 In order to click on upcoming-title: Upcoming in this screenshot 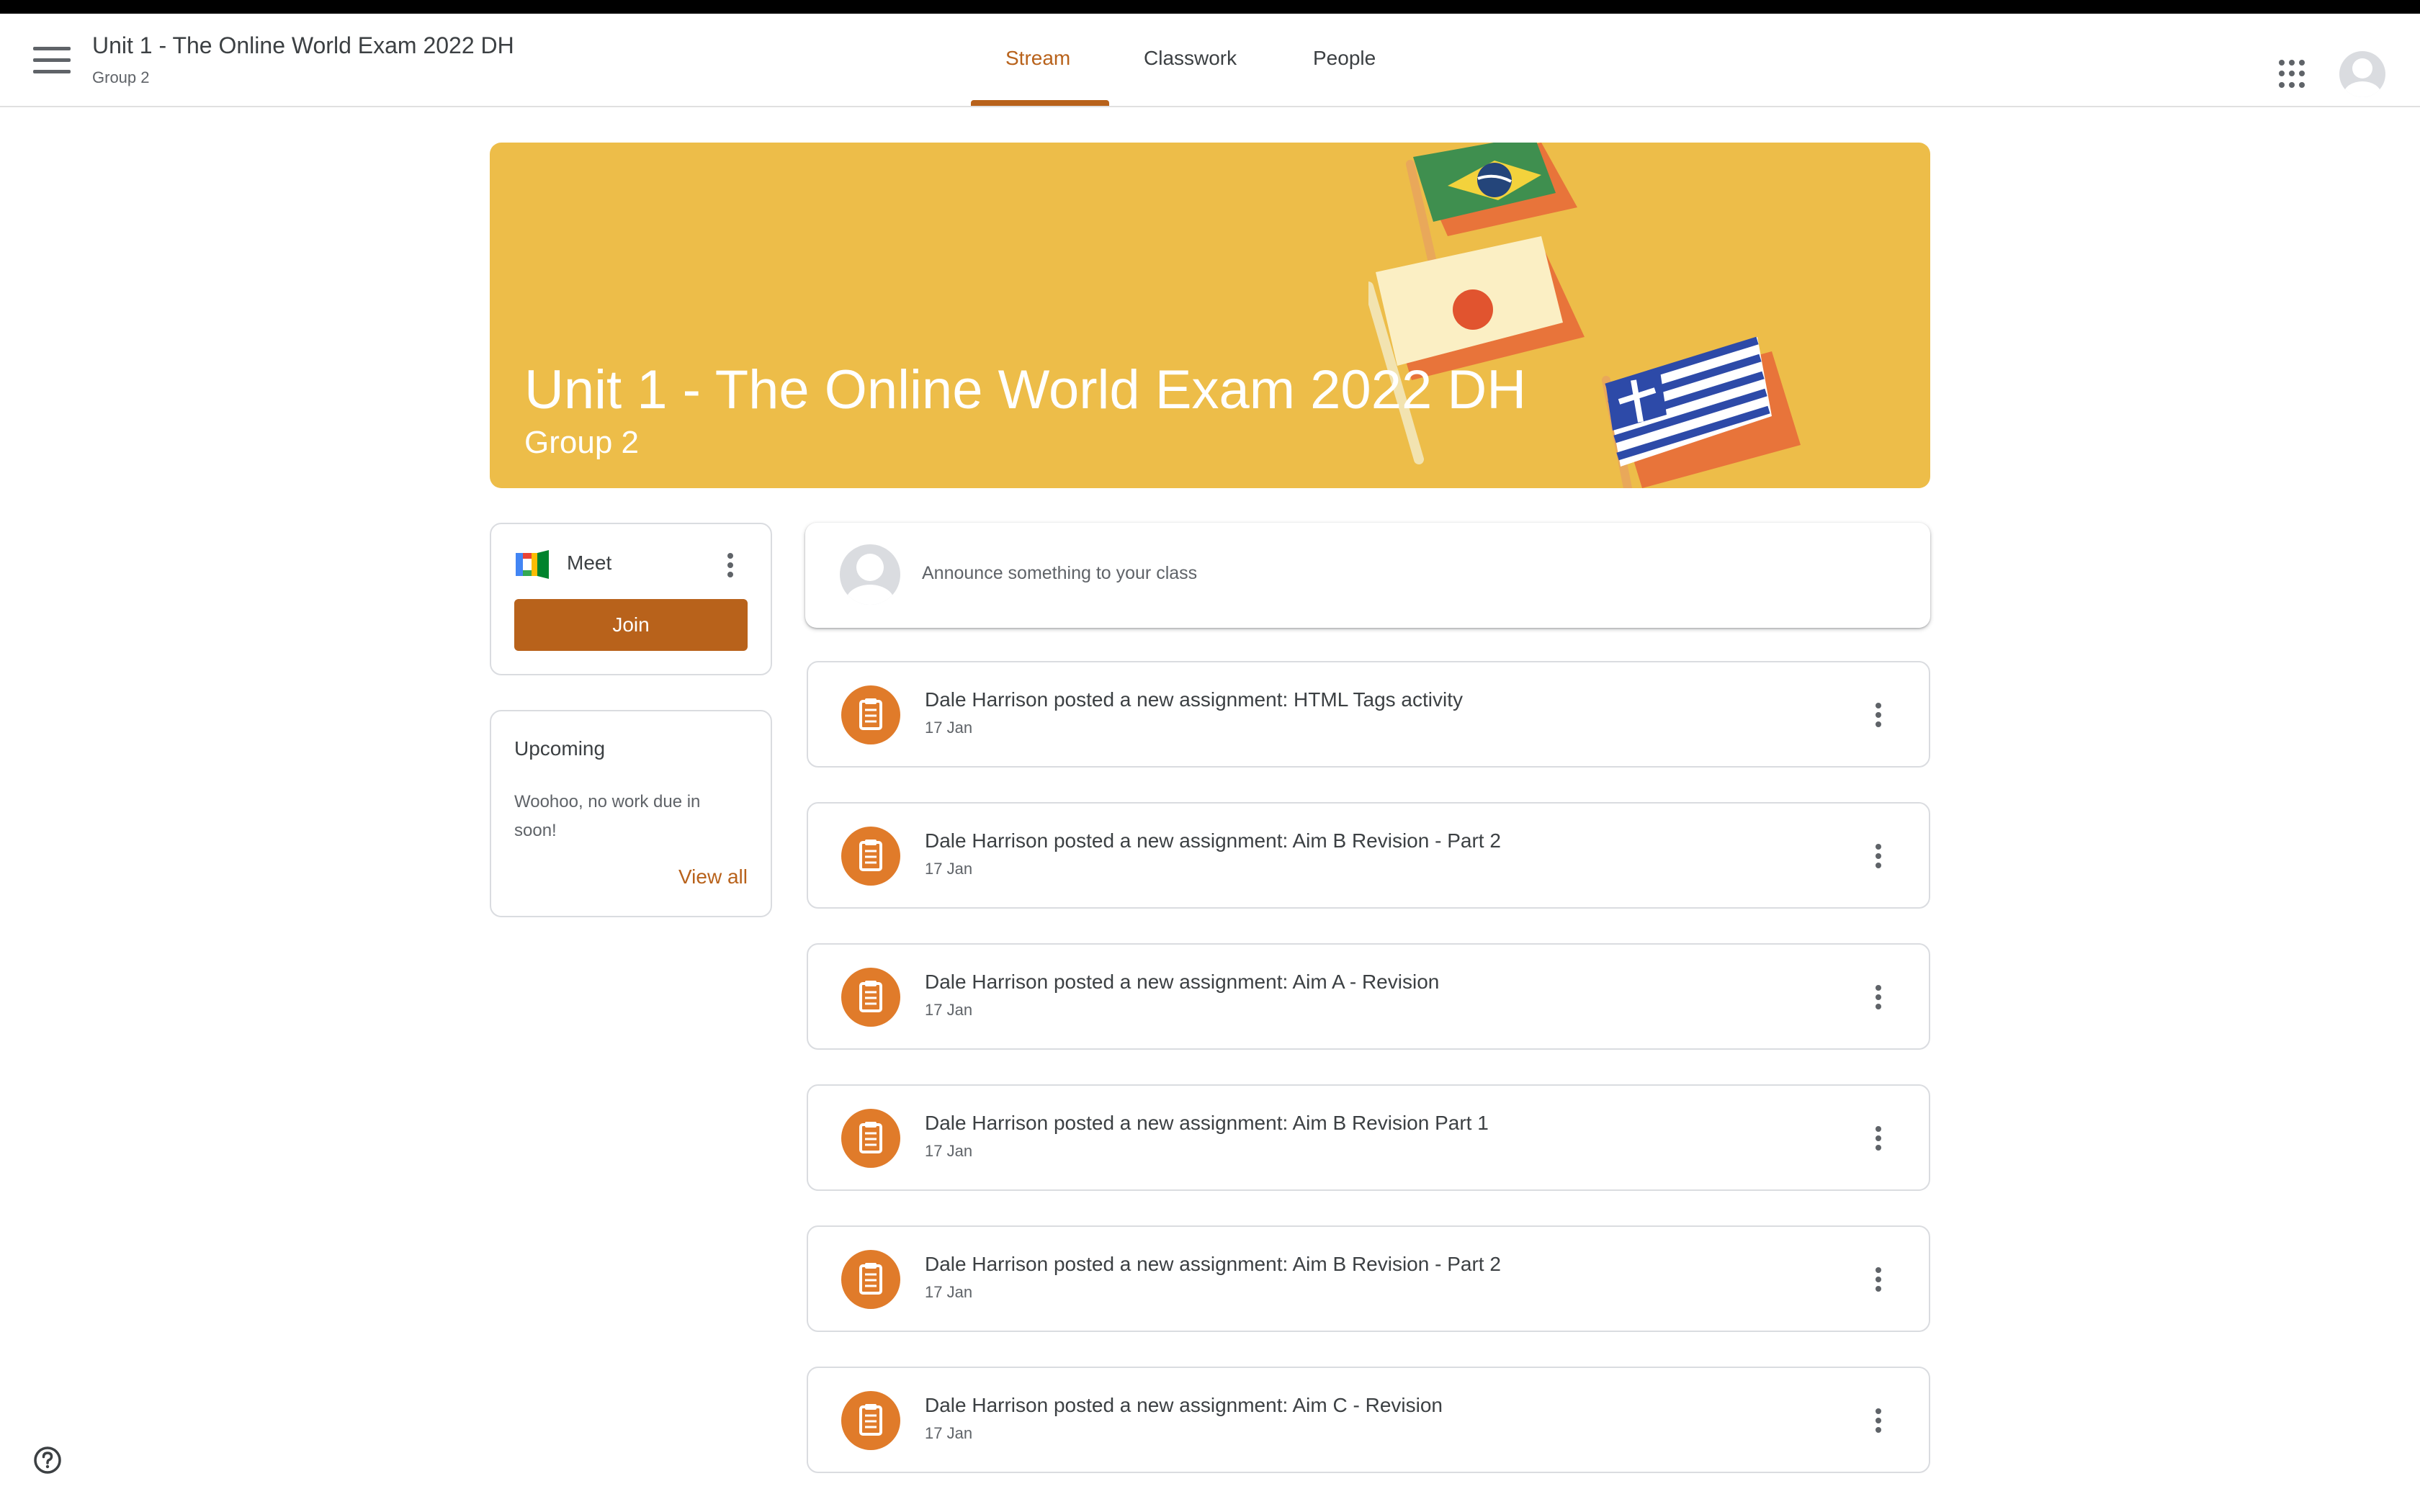, I will do `click(560, 748)`.